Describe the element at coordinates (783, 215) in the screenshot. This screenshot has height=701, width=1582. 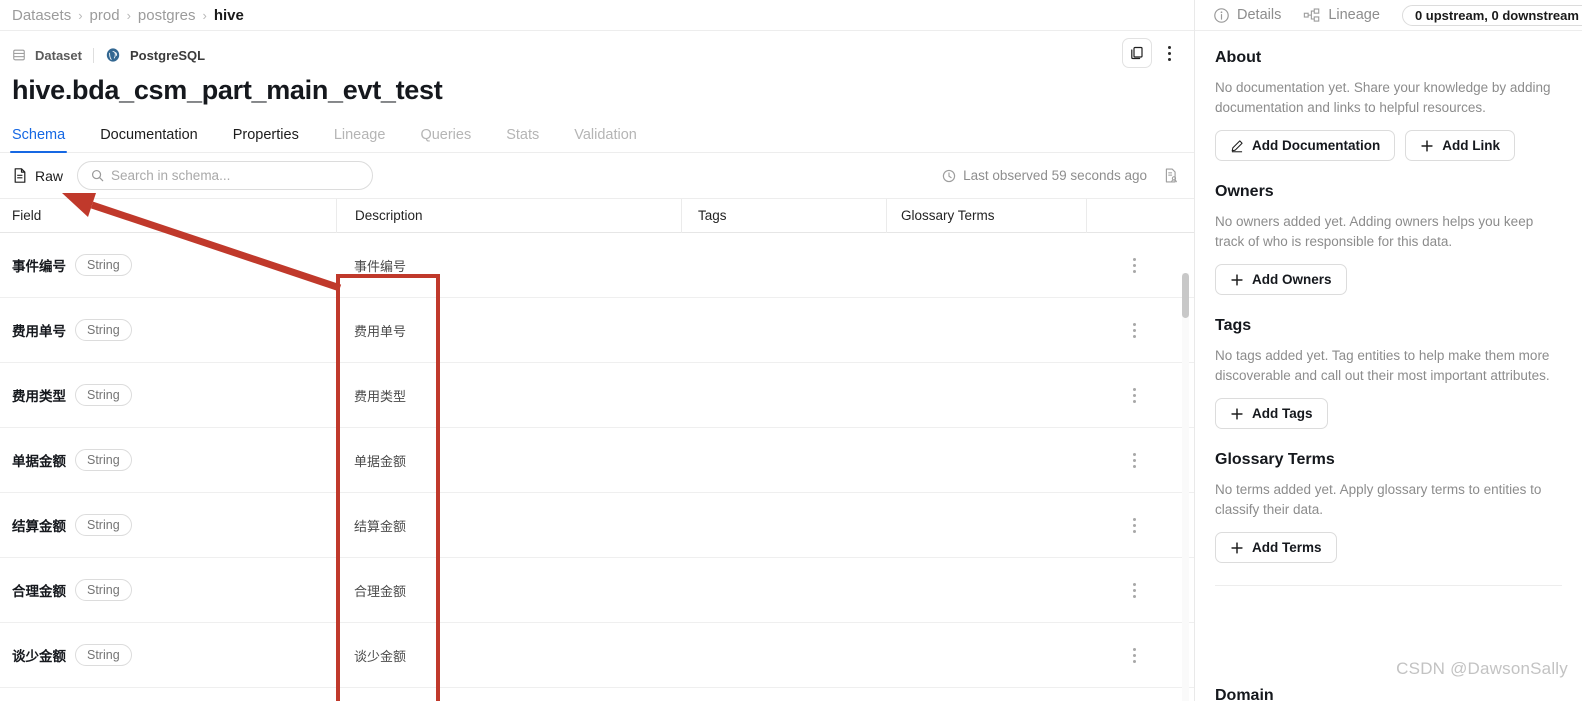
I see `column-header-tags: Tags` at that location.